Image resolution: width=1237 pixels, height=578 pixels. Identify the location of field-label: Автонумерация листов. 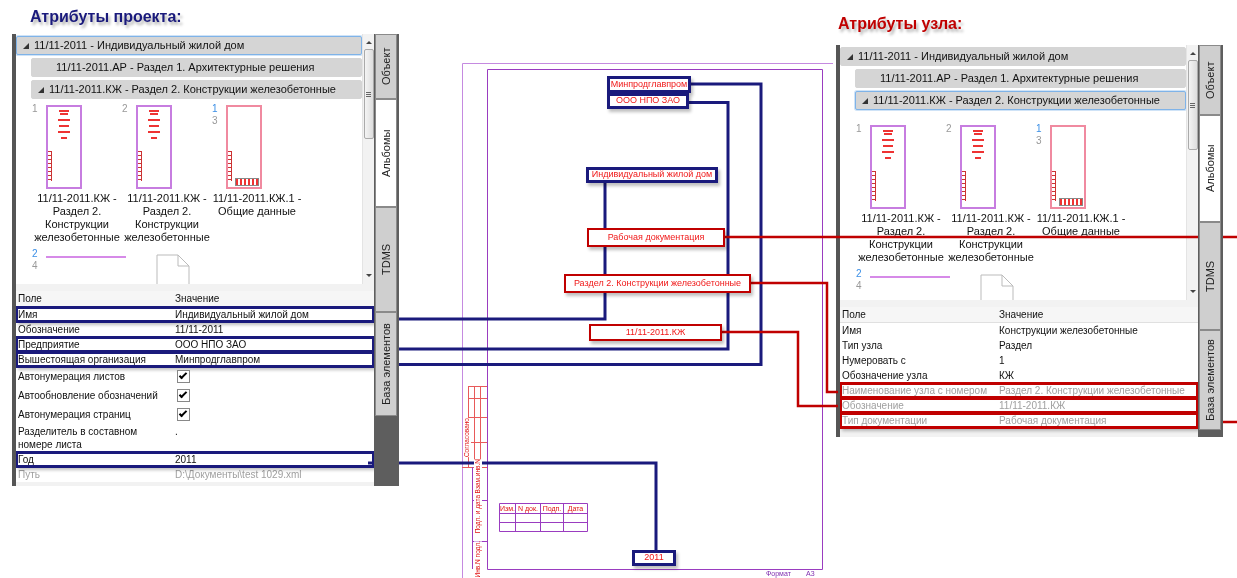
(72, 377).